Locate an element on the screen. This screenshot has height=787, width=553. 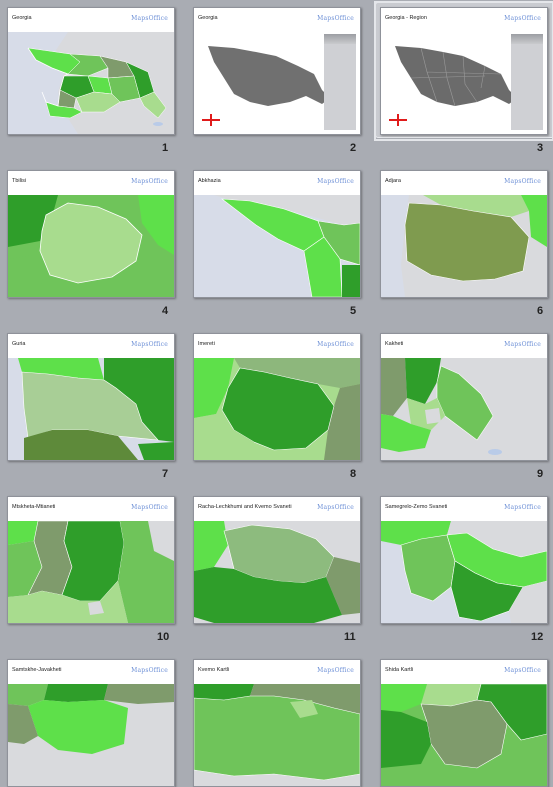
slide-thumbnail-4: Tbilisi MapsOffice is located at coordinates (91, 234).